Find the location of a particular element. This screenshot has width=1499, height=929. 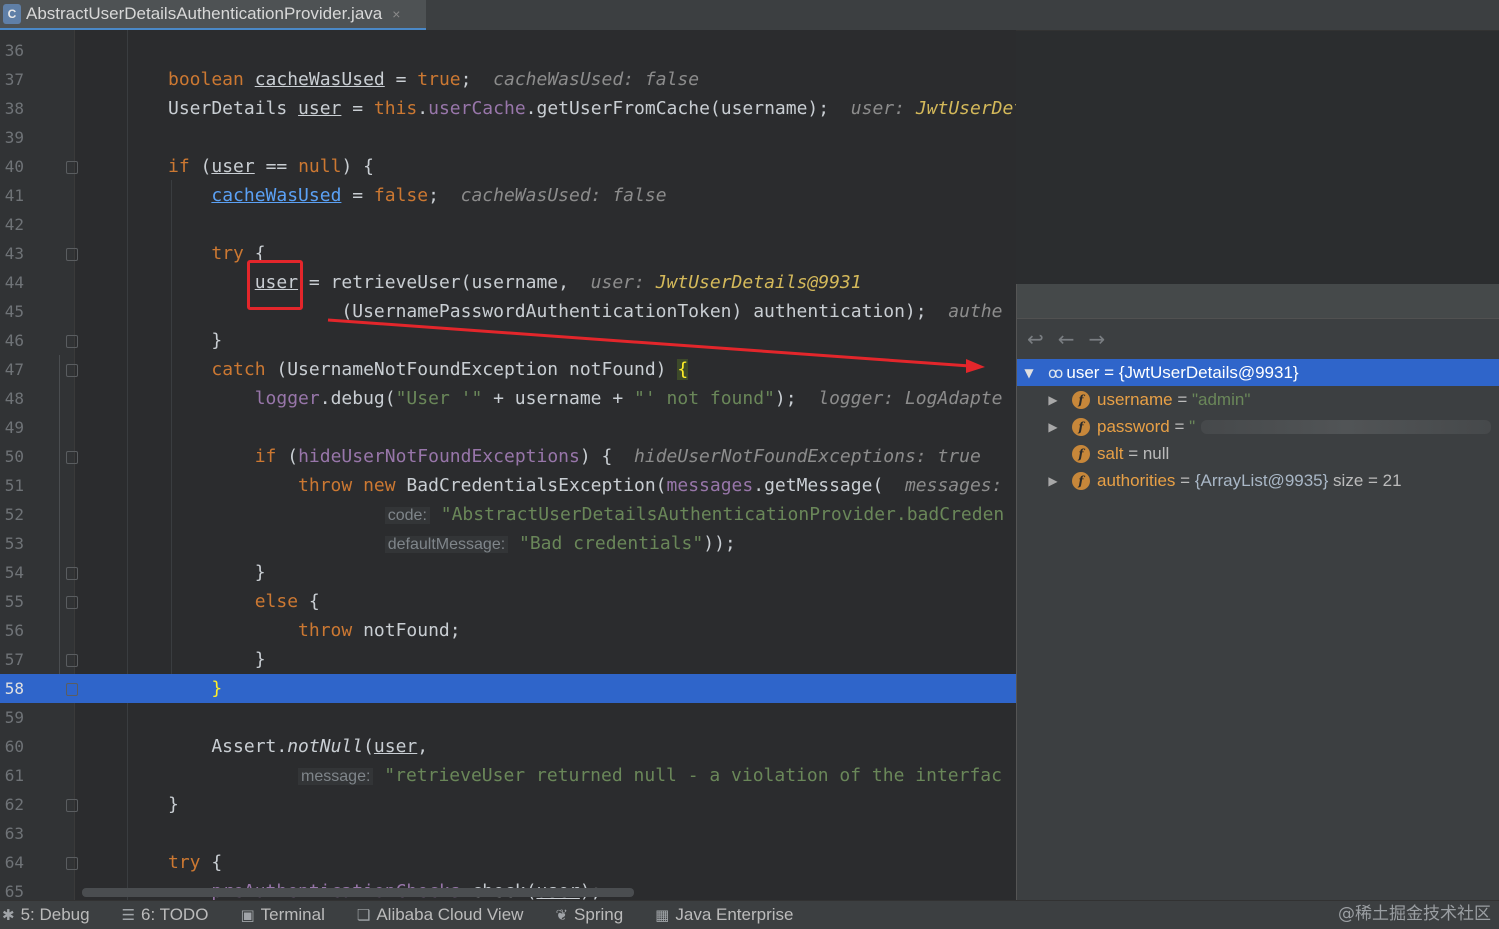

toolwindow-label: Spring is located at coordinates (599, 914).